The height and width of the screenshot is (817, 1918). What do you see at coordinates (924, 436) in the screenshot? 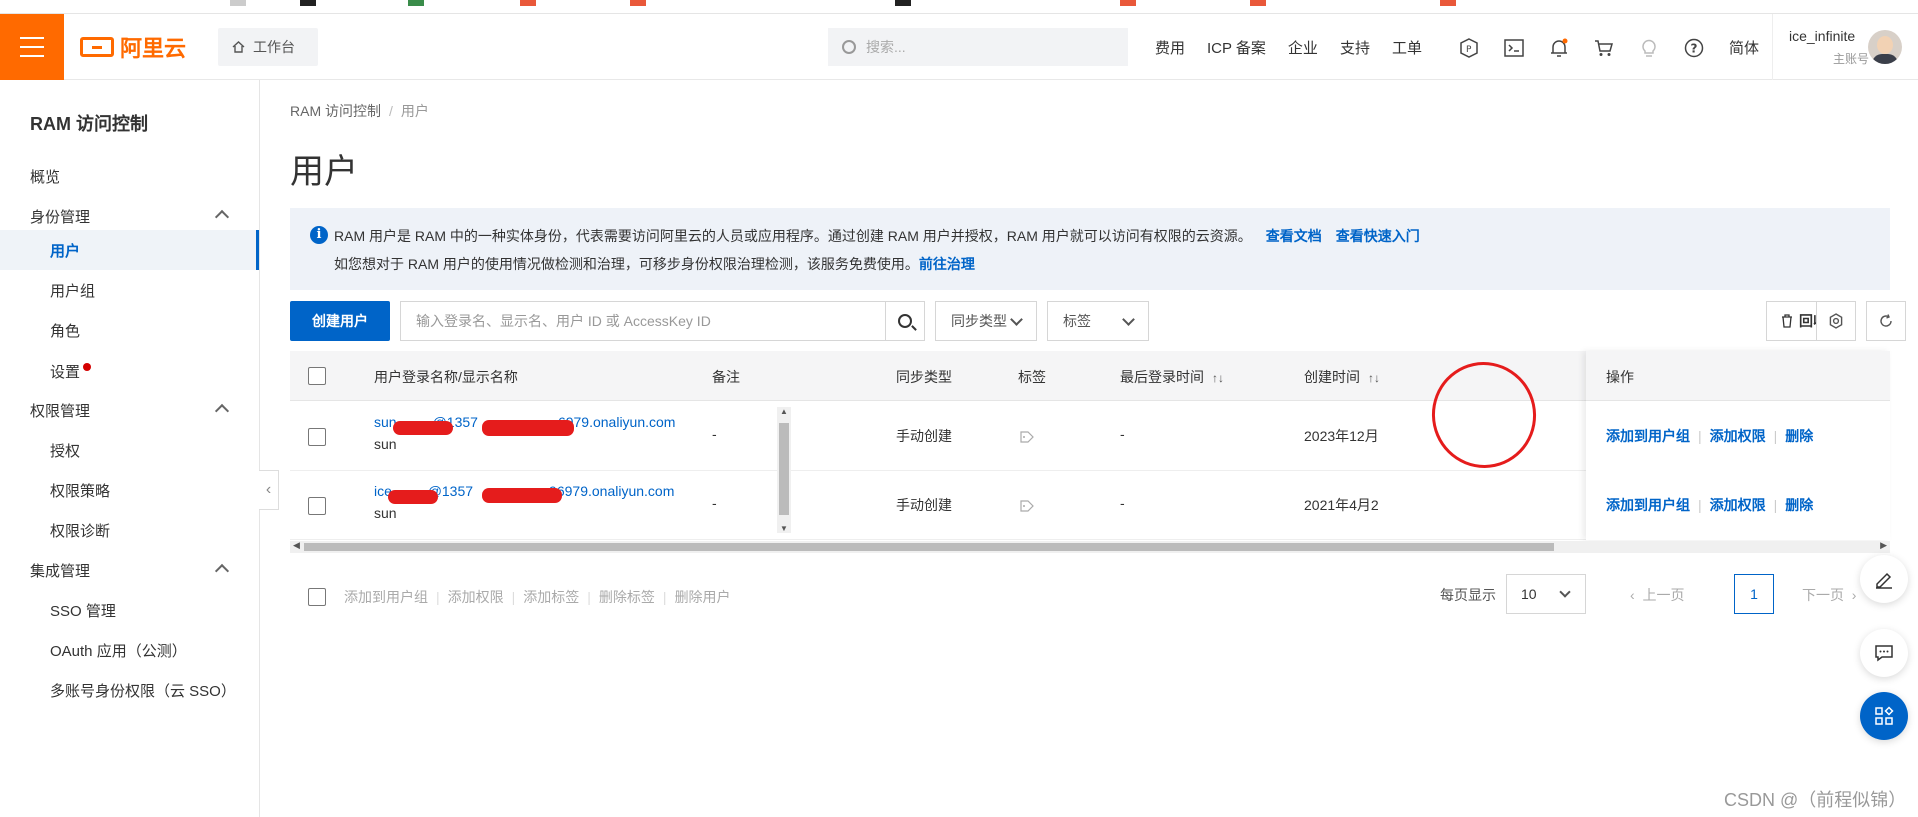
I see `sync-type-cell: 手动创建` at bounding box center [924, 436].